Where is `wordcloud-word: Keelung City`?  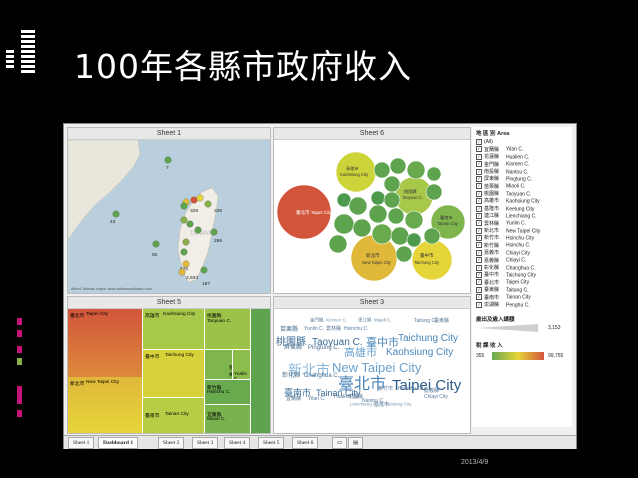
wordcloud-word: Keelung City is located at coordinates (399, 404).